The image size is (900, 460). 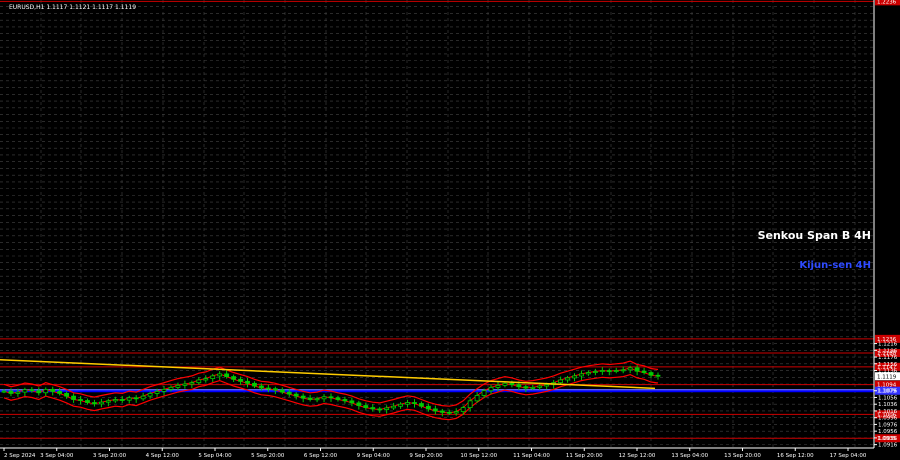 What do you see at coordinates (321, 456) in the screenshot?
I see `x-tick-label: 6 Sep 12:00` at bounding box center [321, 456].